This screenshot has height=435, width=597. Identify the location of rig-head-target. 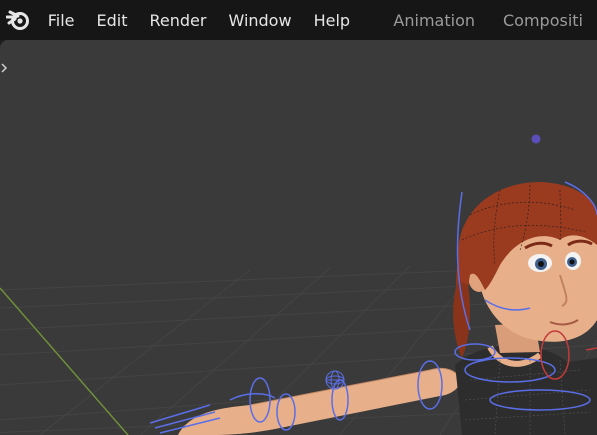
(536, 139).